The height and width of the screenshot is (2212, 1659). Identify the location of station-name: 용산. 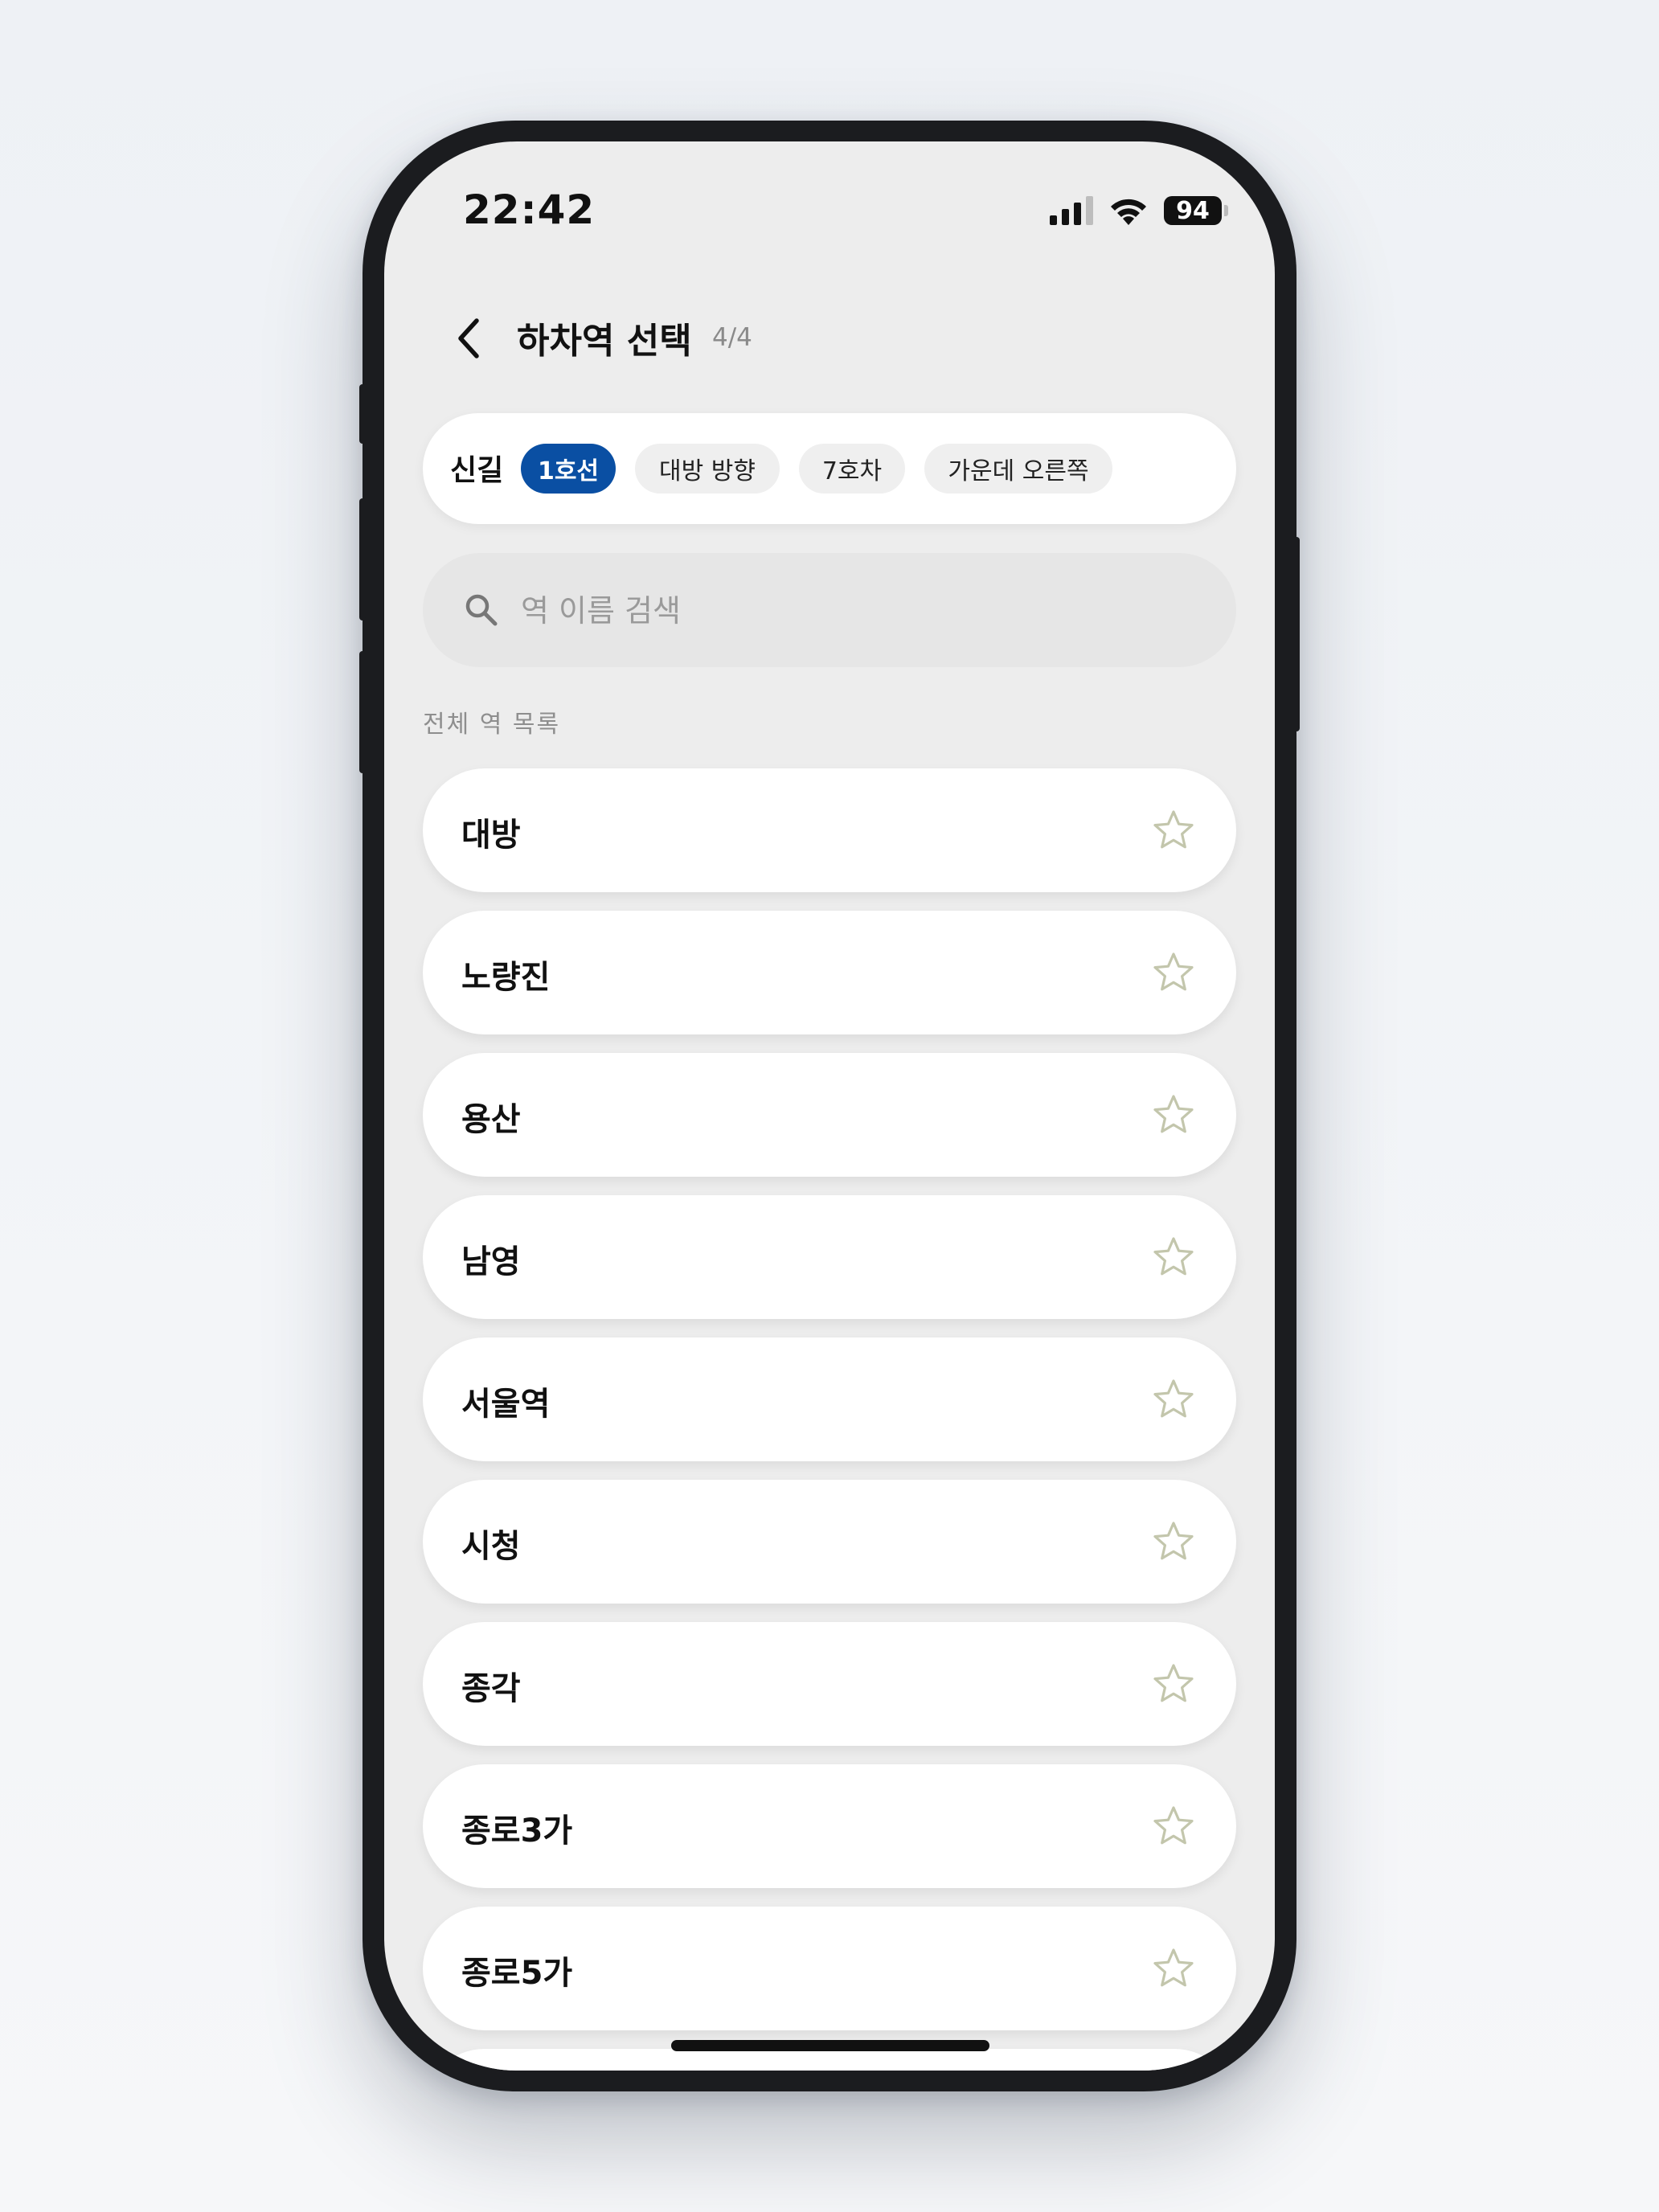
(491, 1119).